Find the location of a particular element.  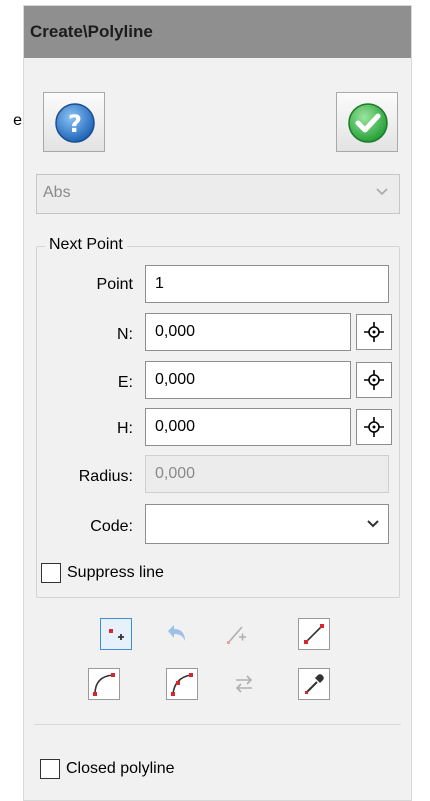

arc-three-point-button is located at coordinates (182, 684).